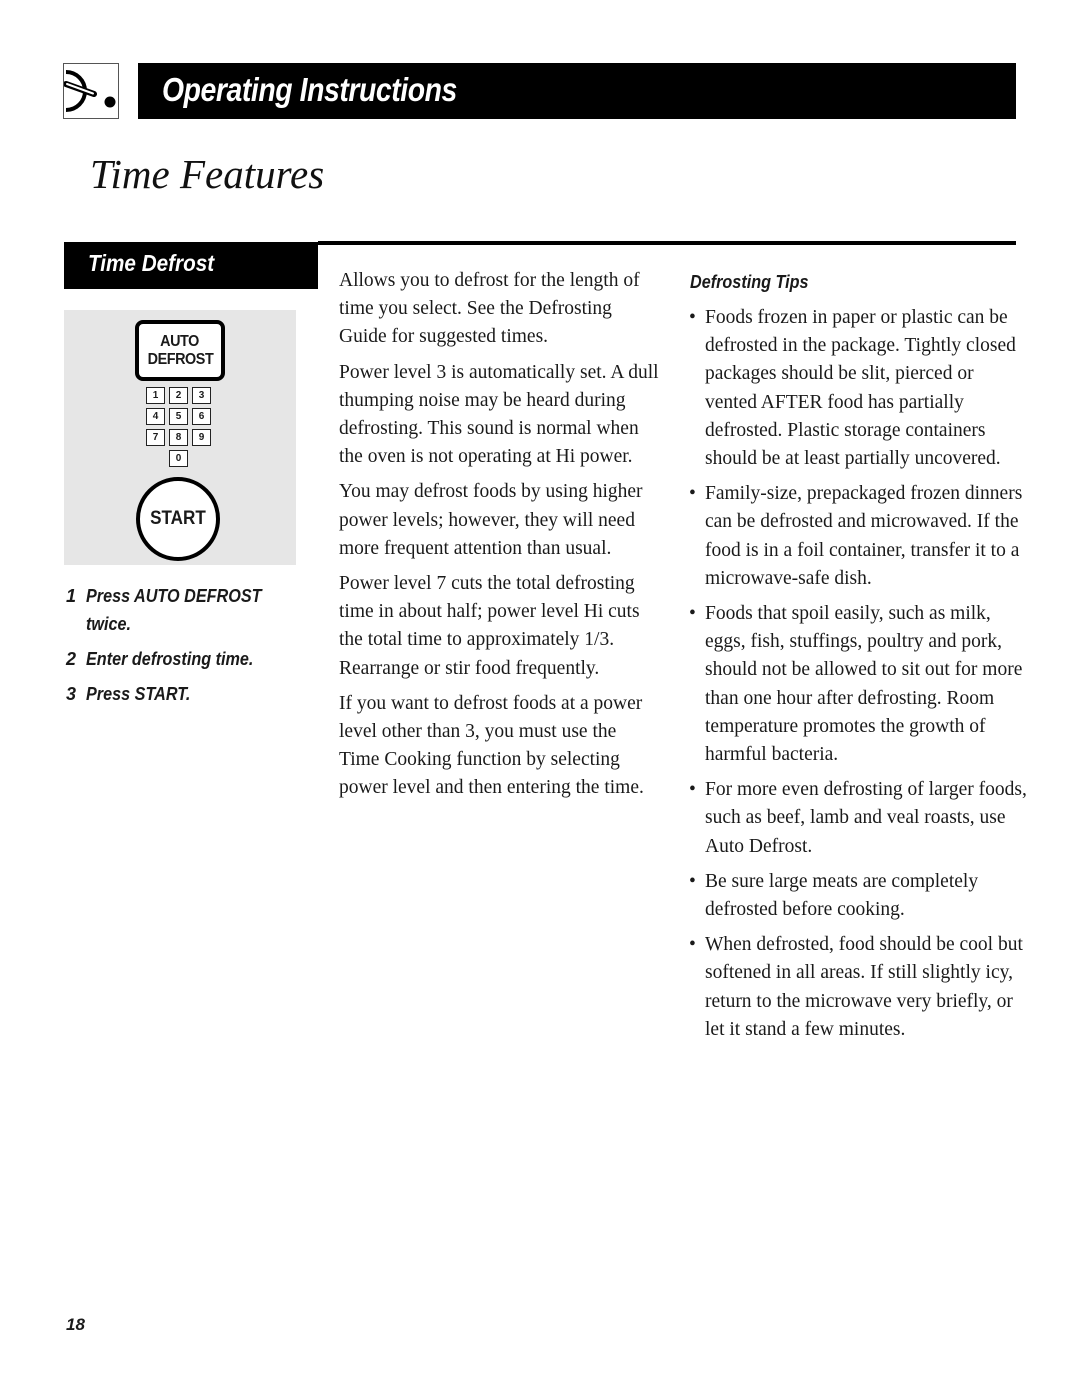  Describe the element at coordinates (201, 437) in the screenshot. I see `key-9: 9` at that location.